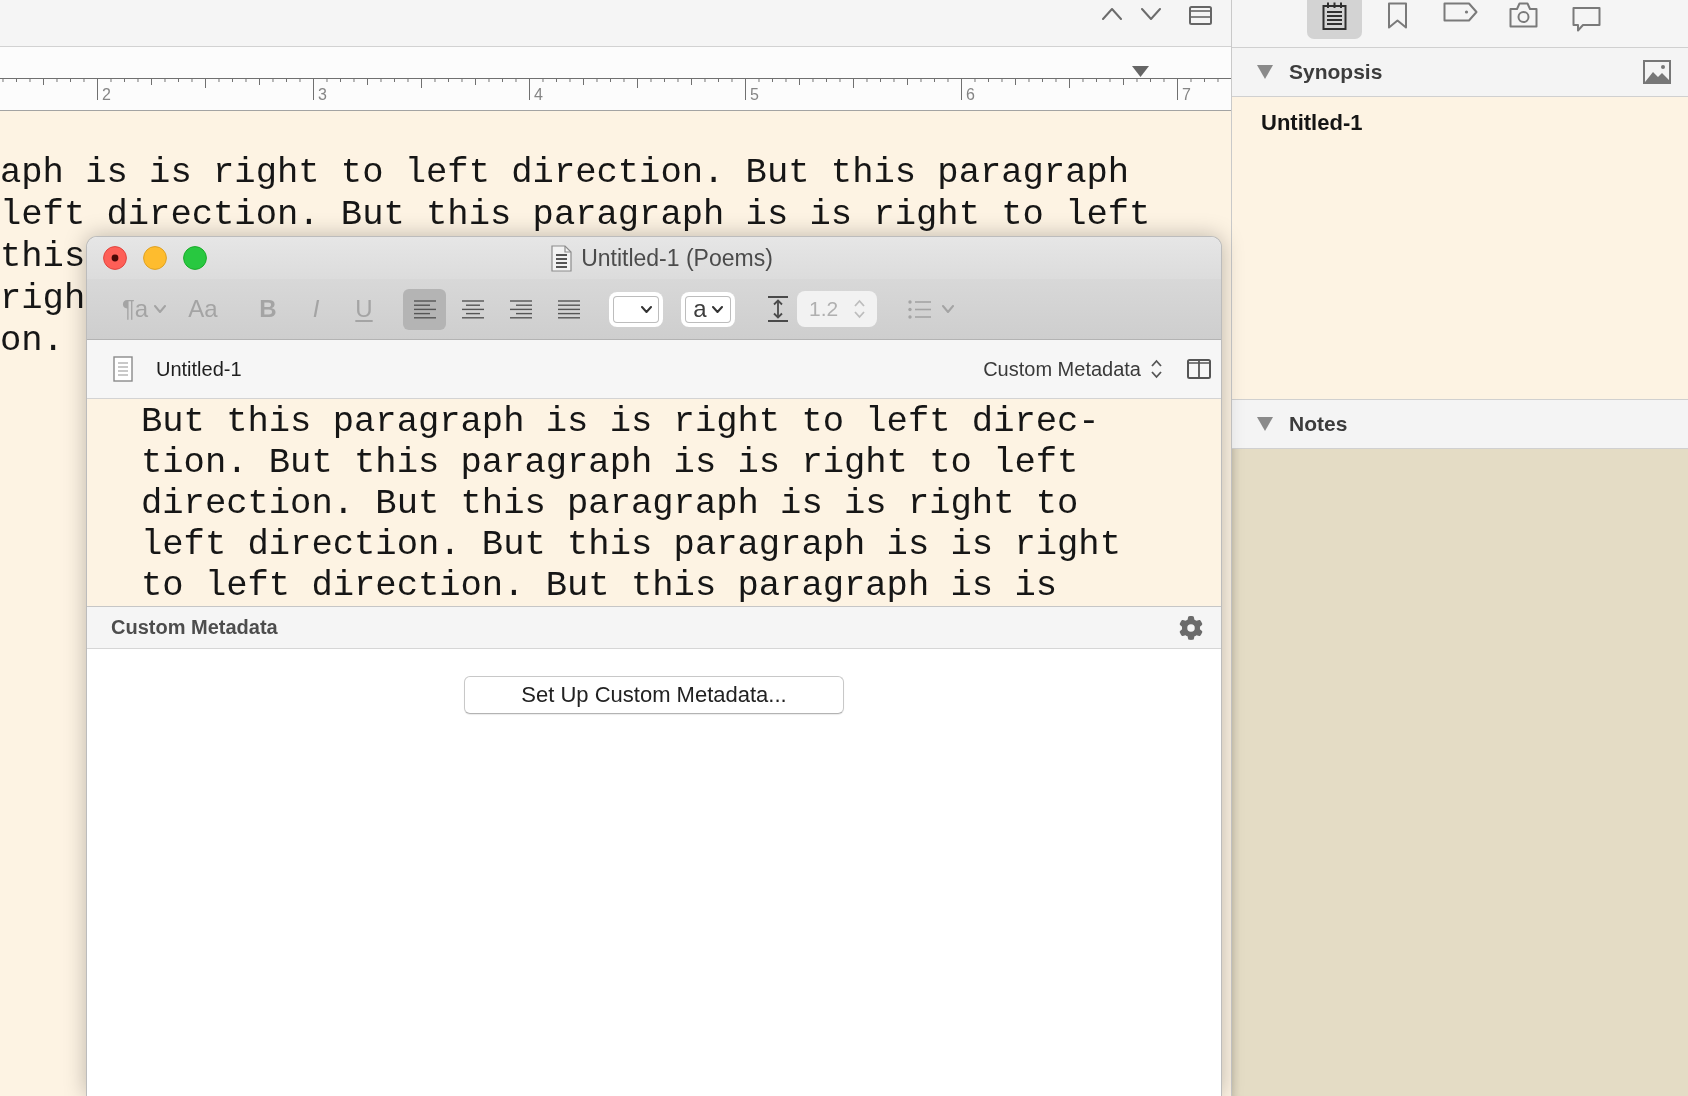 The image size is (1688, 1096). Describe the element at coordinates (1460, 12) in the screenshot. I see `tag-icon` at that location.